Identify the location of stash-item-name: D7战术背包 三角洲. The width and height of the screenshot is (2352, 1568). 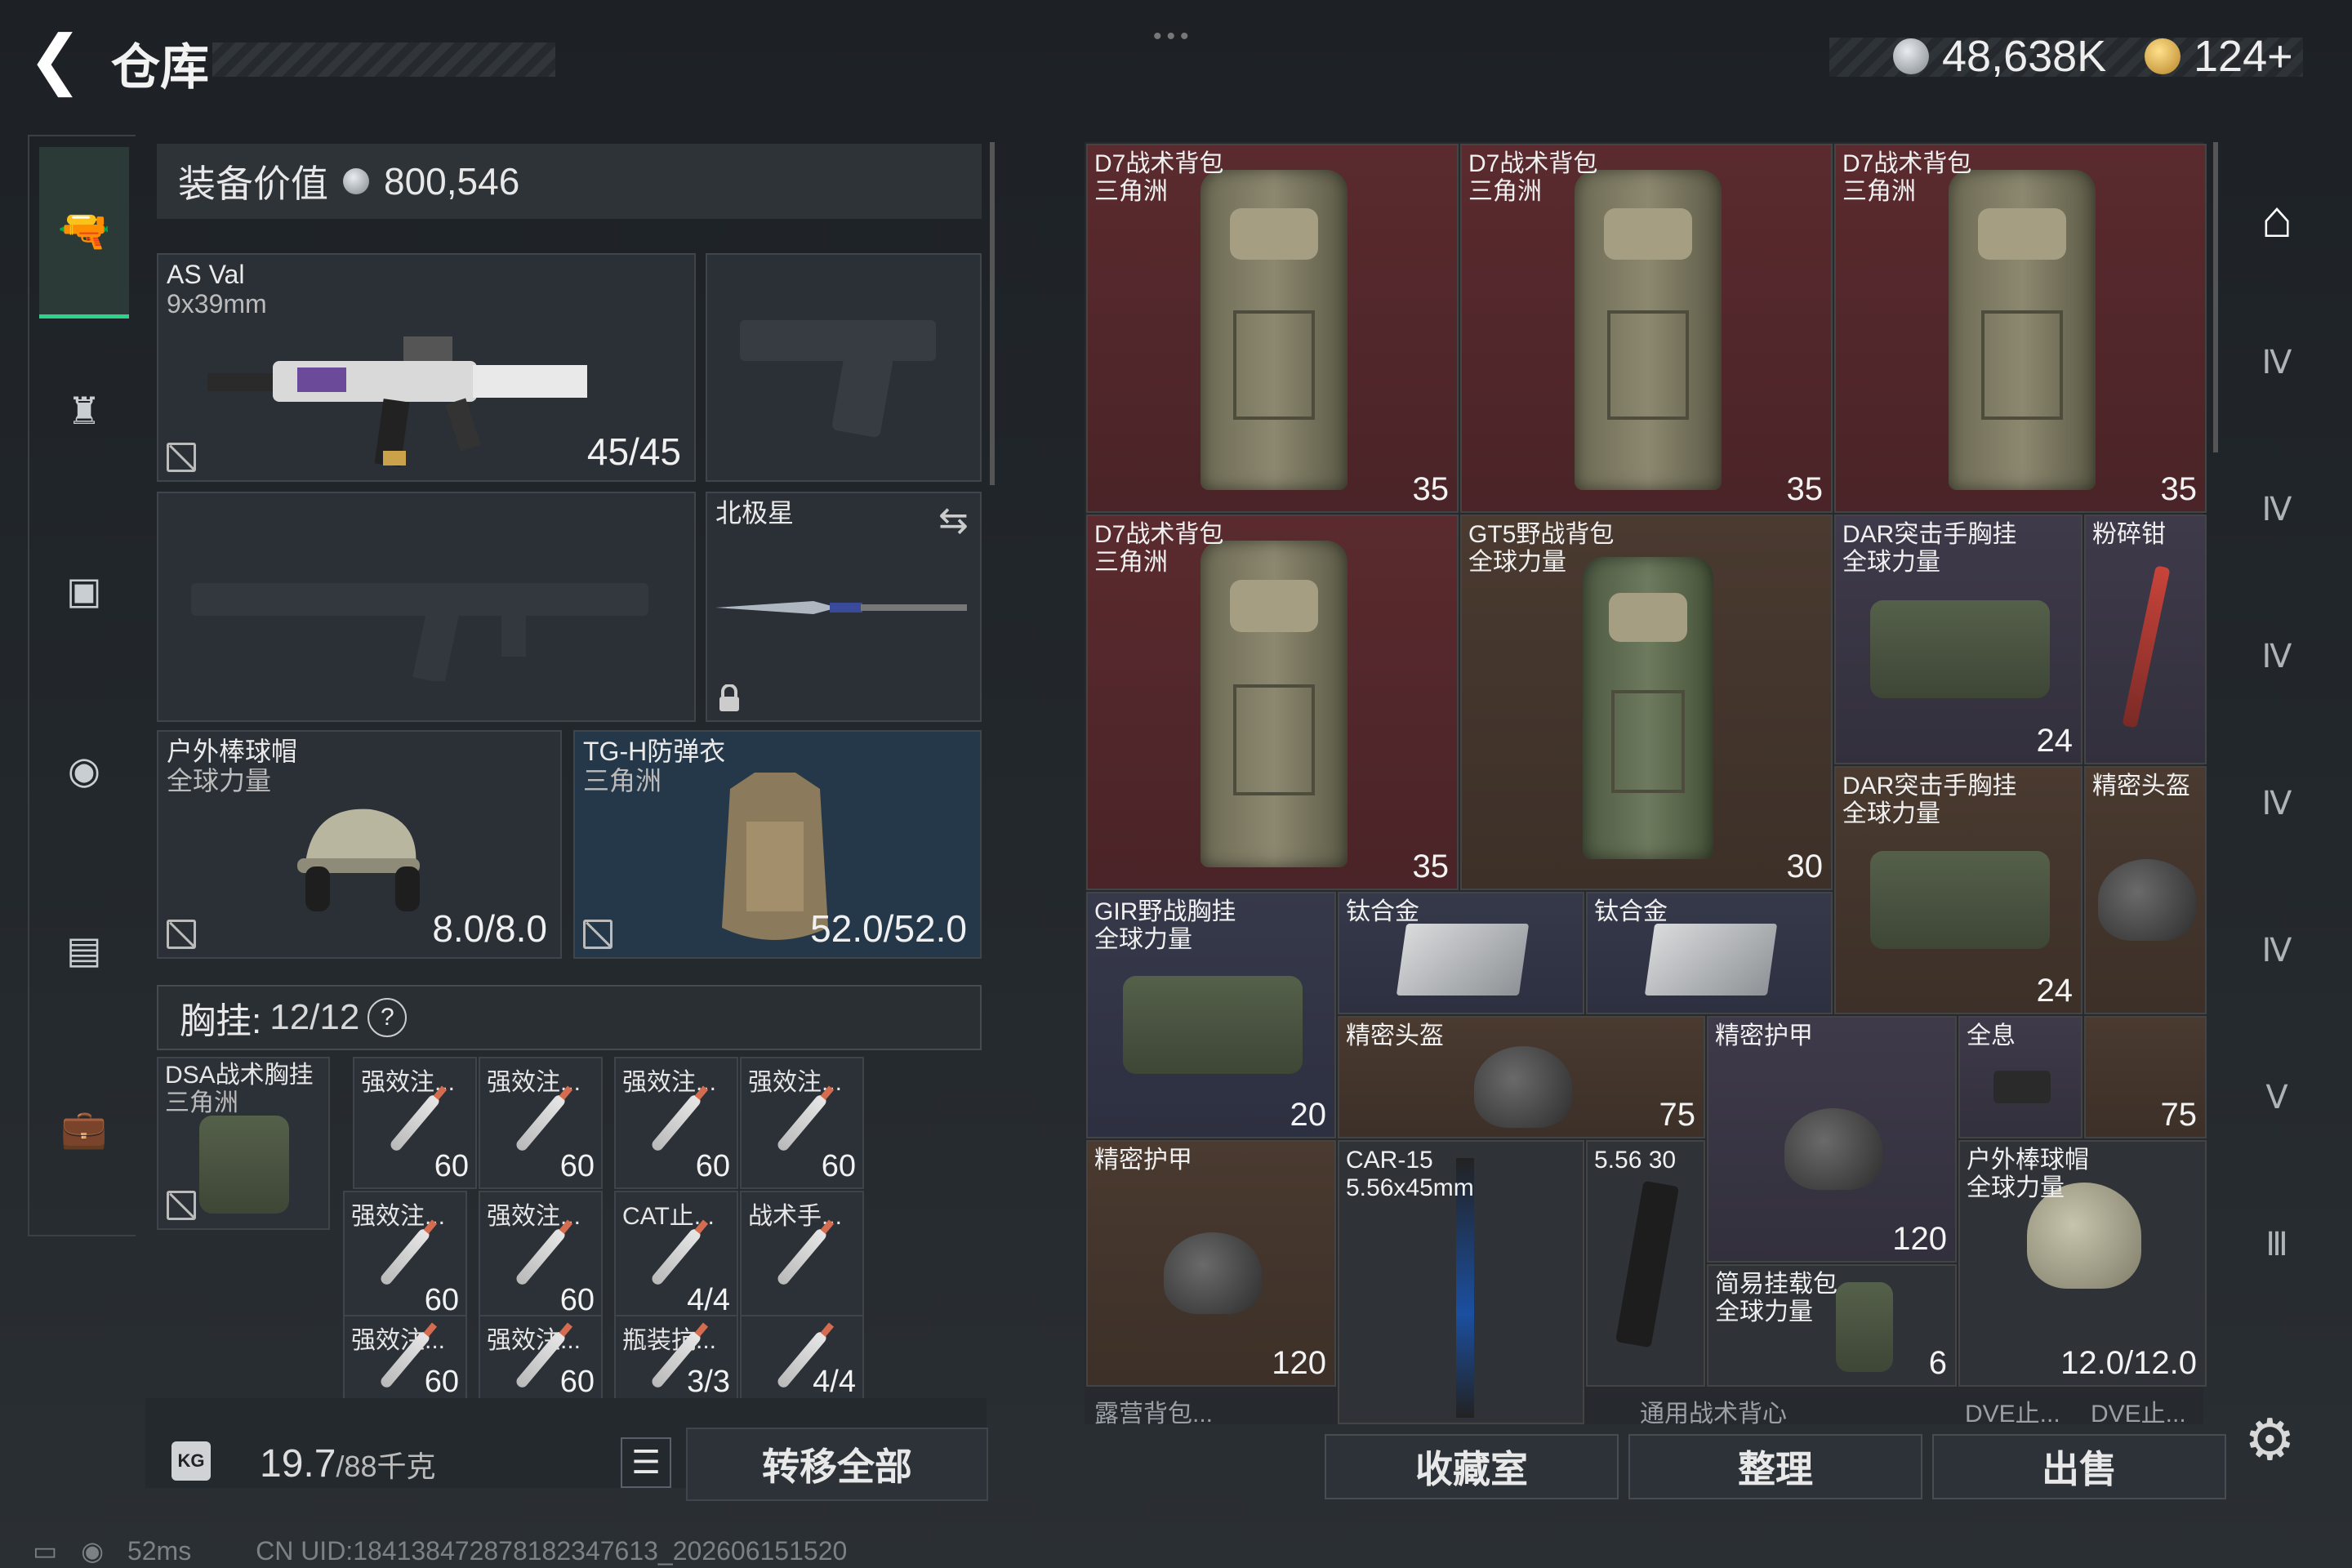
(1907, 177).